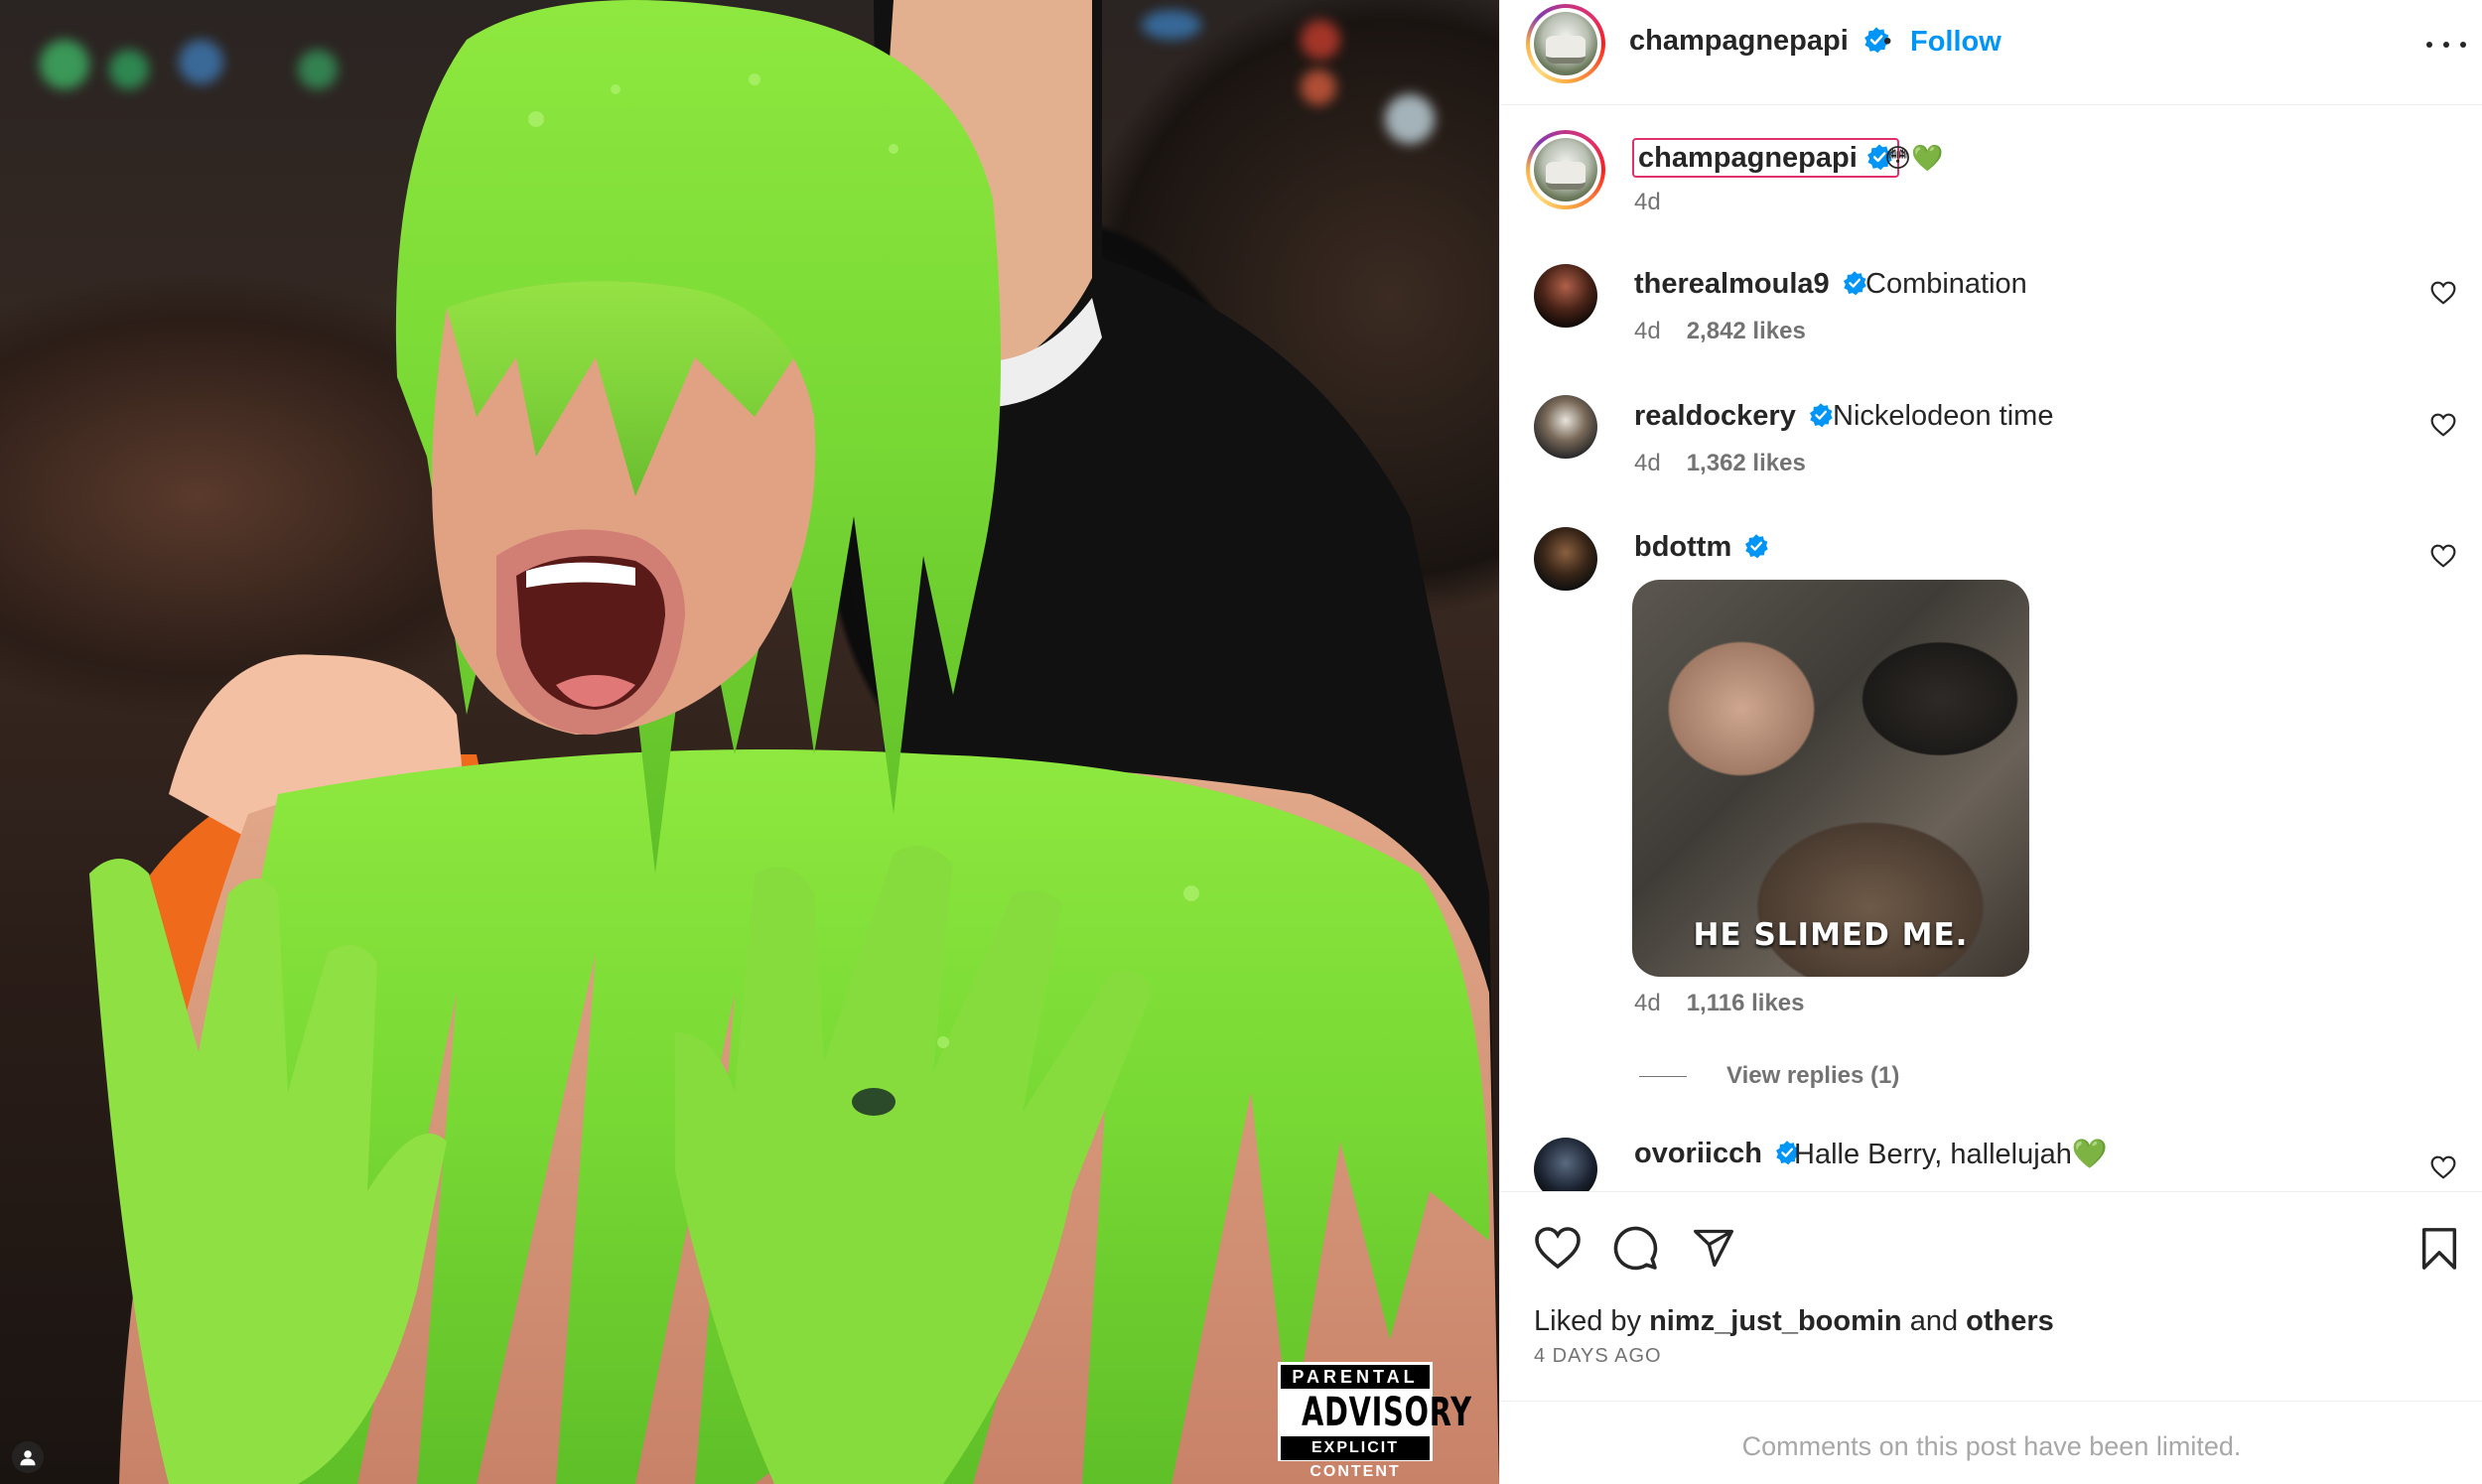 This screenshot has width=2482, height=1484. I want to click on liked-by-text: Liked by nimz_just_boomin and others, so click(1794, 1321).